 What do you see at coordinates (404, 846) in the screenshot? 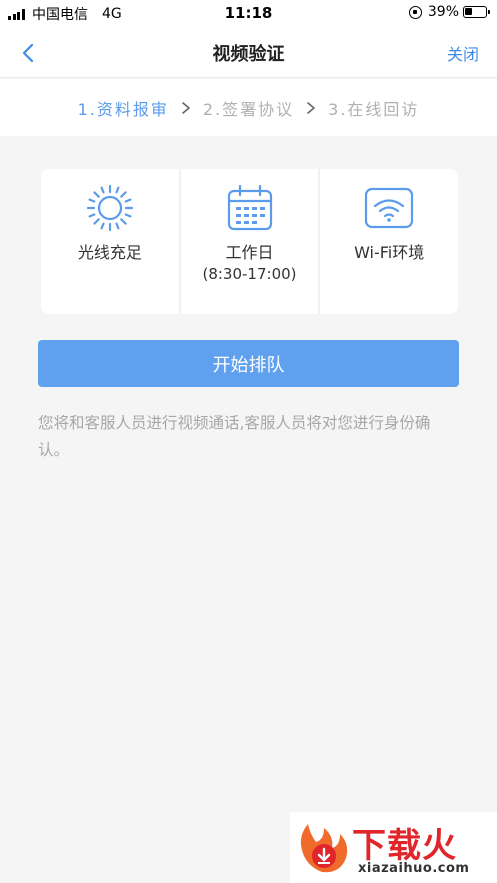
I see `watermark-title: 下载火` at bounding box center [404, 846].